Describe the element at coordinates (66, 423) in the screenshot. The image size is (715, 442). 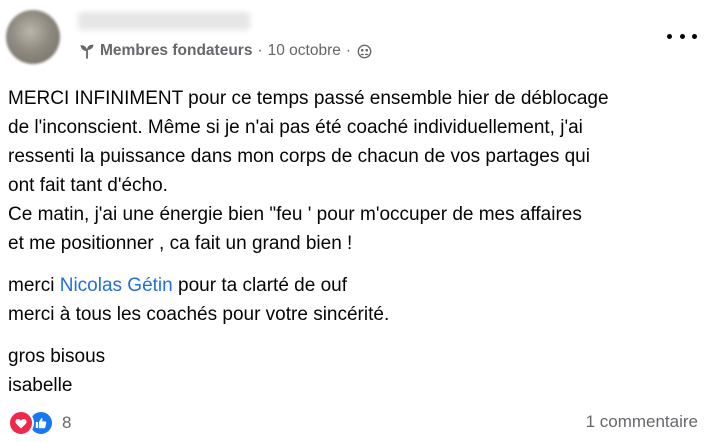
I see `reaction-count: 8` at that location.